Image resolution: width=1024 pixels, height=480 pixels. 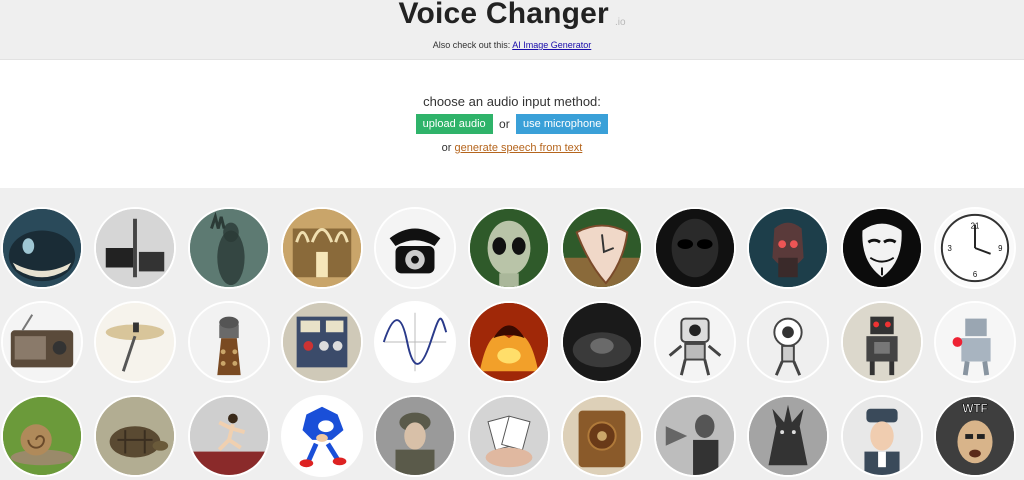 What do you see at coordinates (454, 124) in the screenshot?
I see `upload-audio-button: upload audio` at bounding box center [454, 124].